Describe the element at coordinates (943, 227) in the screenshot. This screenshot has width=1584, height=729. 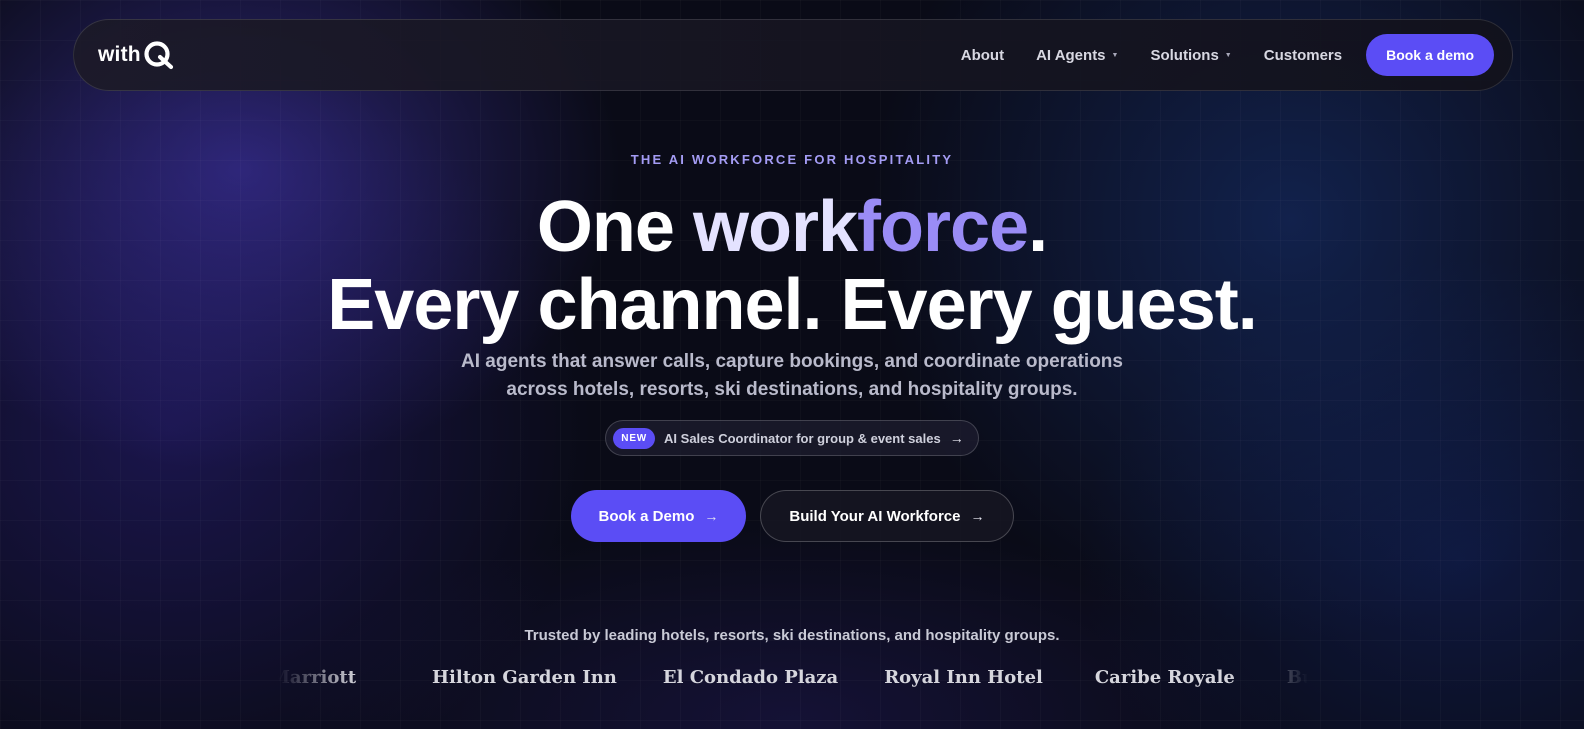
I see `headline-highlight-b: force` at that location.